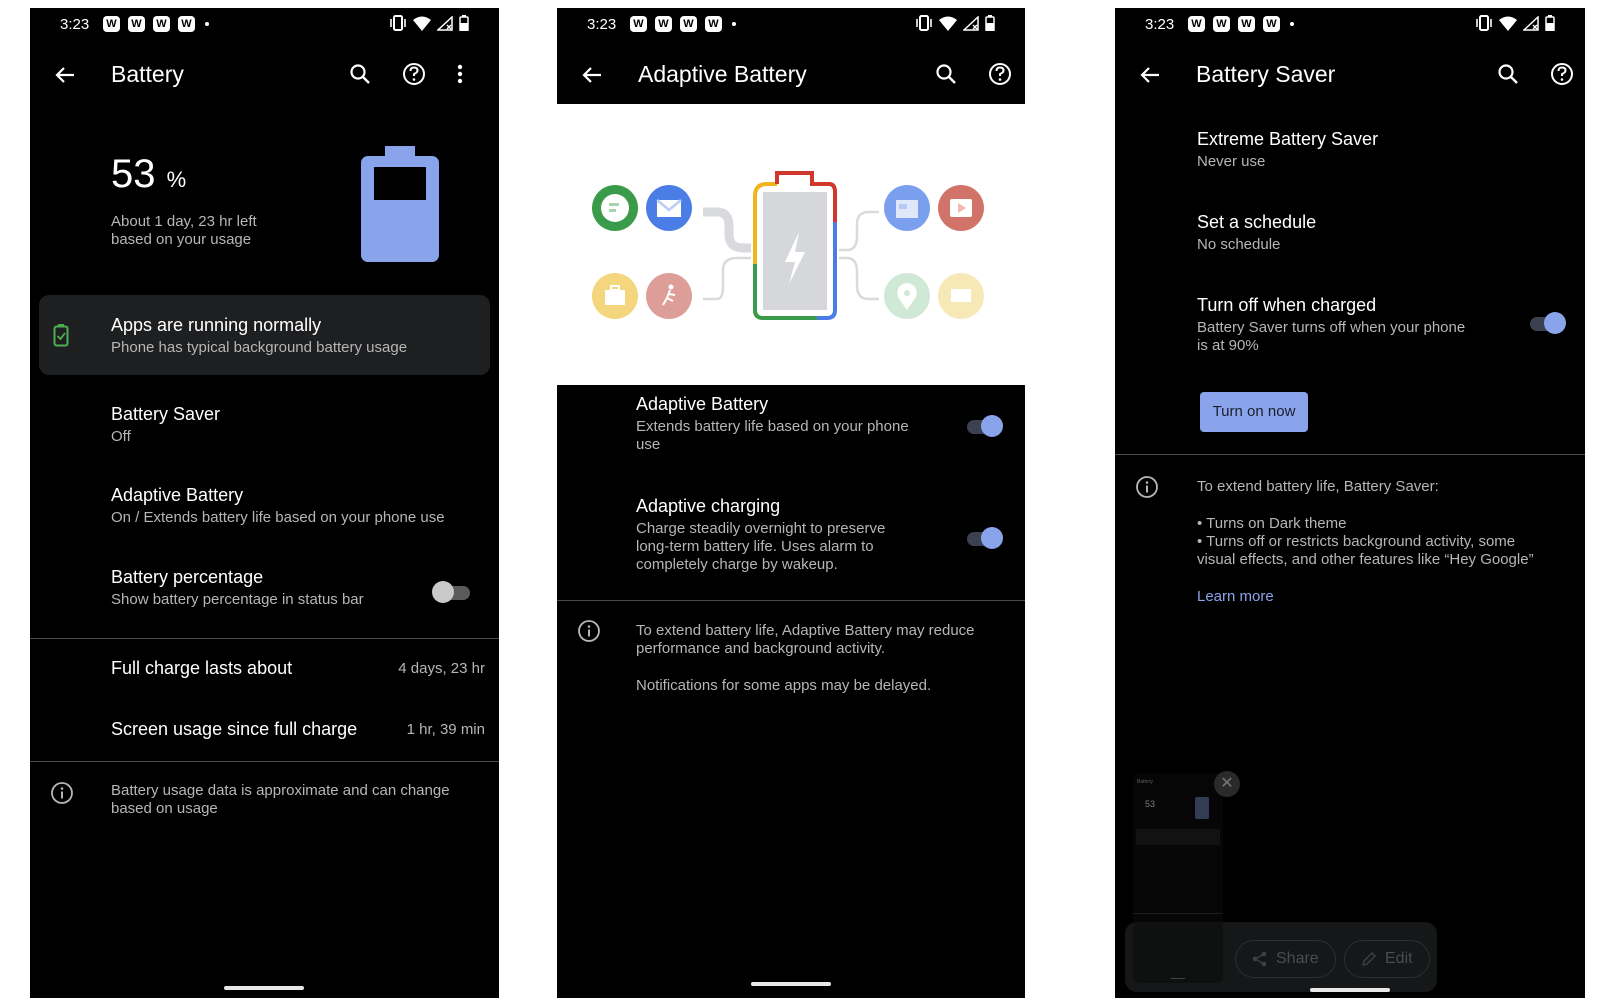  What do you see at coordinates (264, 76) in the screenshot?
I see `app-bar: Battery` at bounding box center [264, 76].